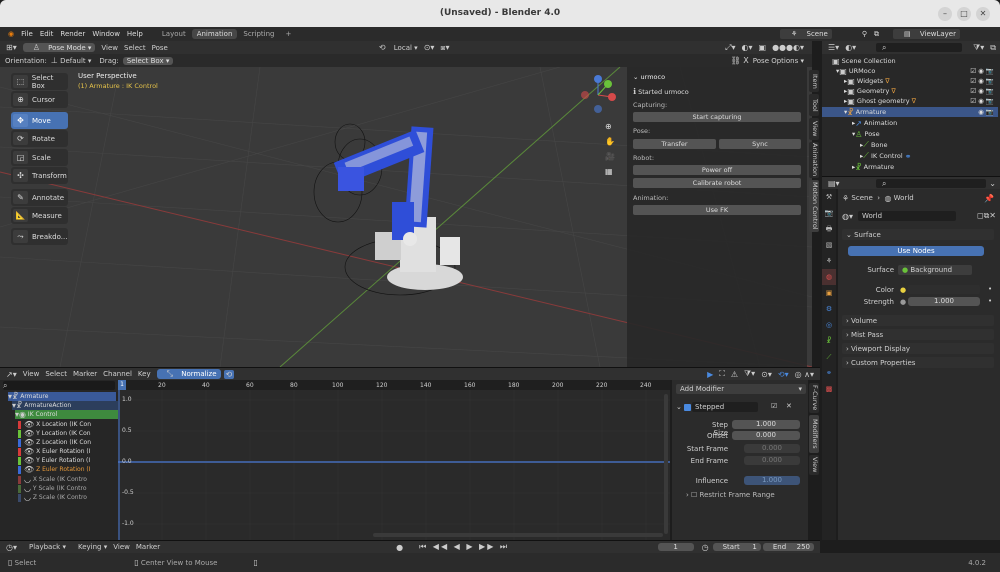  Describe the element at coordinates (675, 547) in the screenshot. I see `current-frame-field: 1` at that location.